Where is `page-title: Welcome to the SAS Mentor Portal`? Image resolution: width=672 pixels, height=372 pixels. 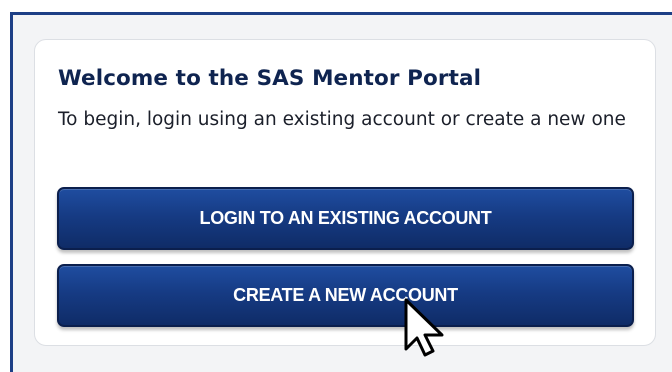 page-title: Welcome to the SAS Mentor Portal is located at coordinates (270, 78).